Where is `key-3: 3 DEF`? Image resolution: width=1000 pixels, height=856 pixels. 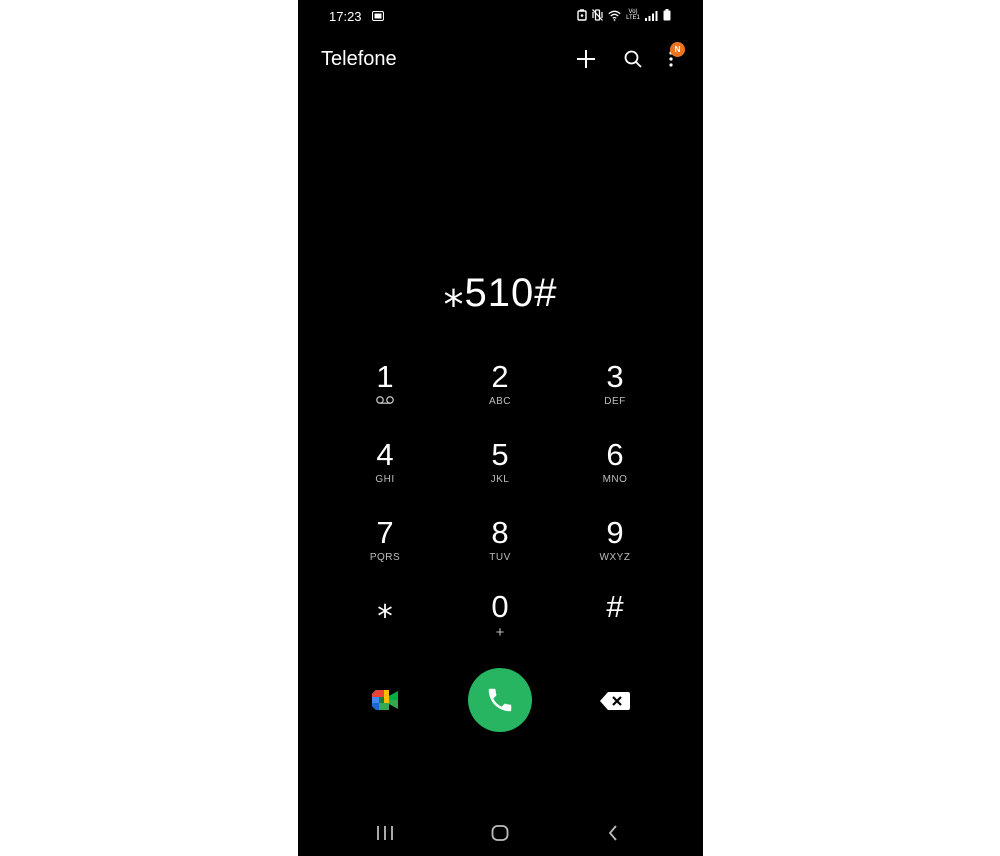
key-3: 3 DEF is located at coordinates (615, 390).